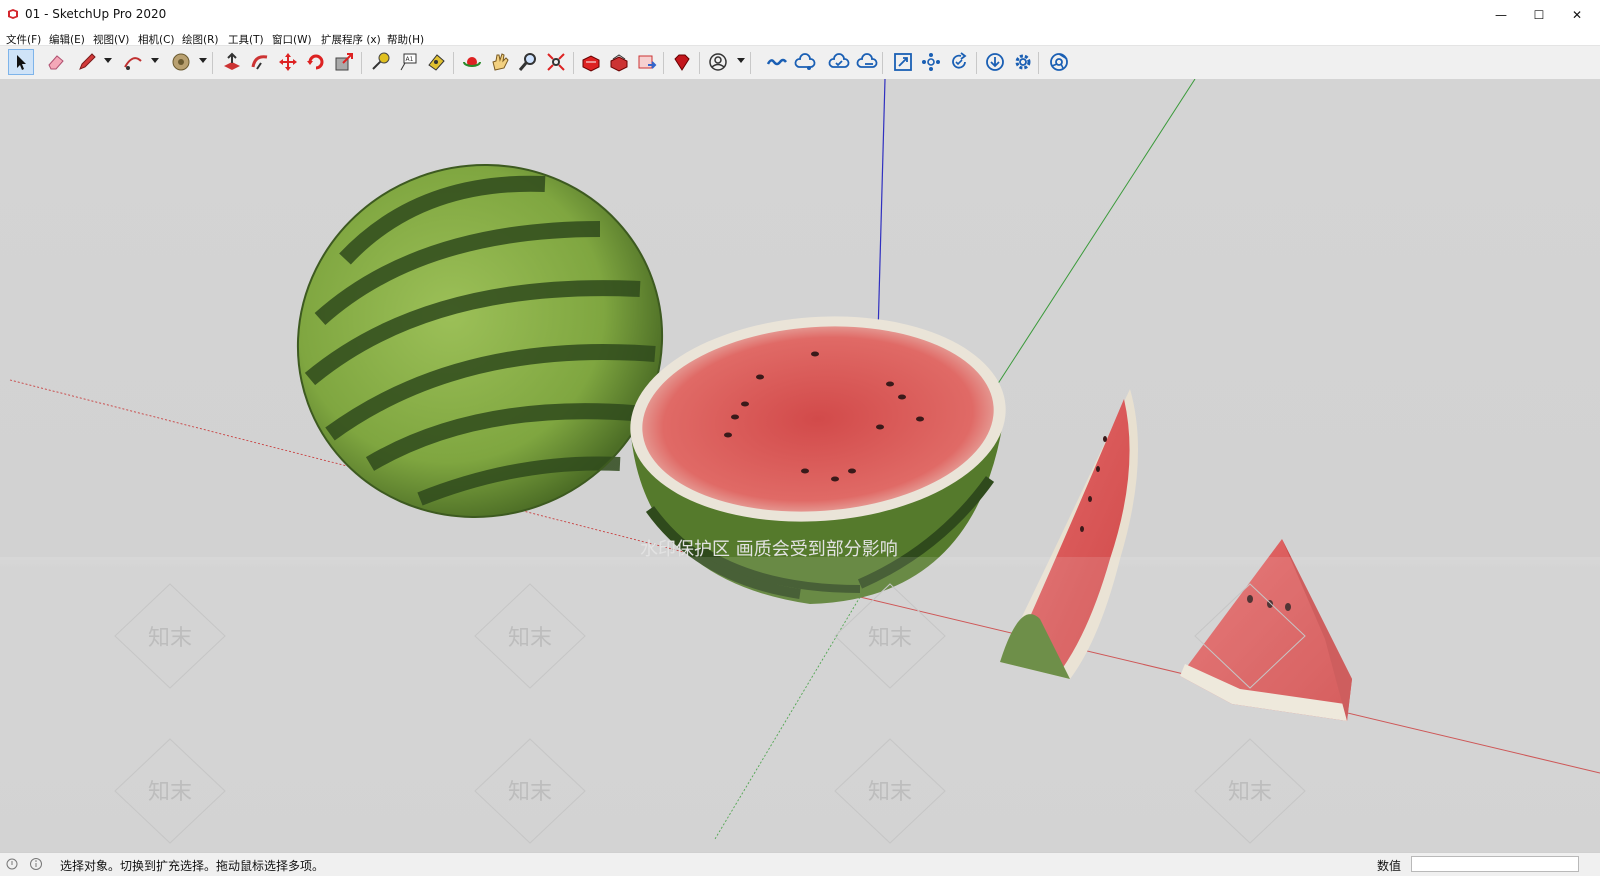 This screenshot has width=1600, height=876. I want to click on svg-text: A1, so click(410, 59).